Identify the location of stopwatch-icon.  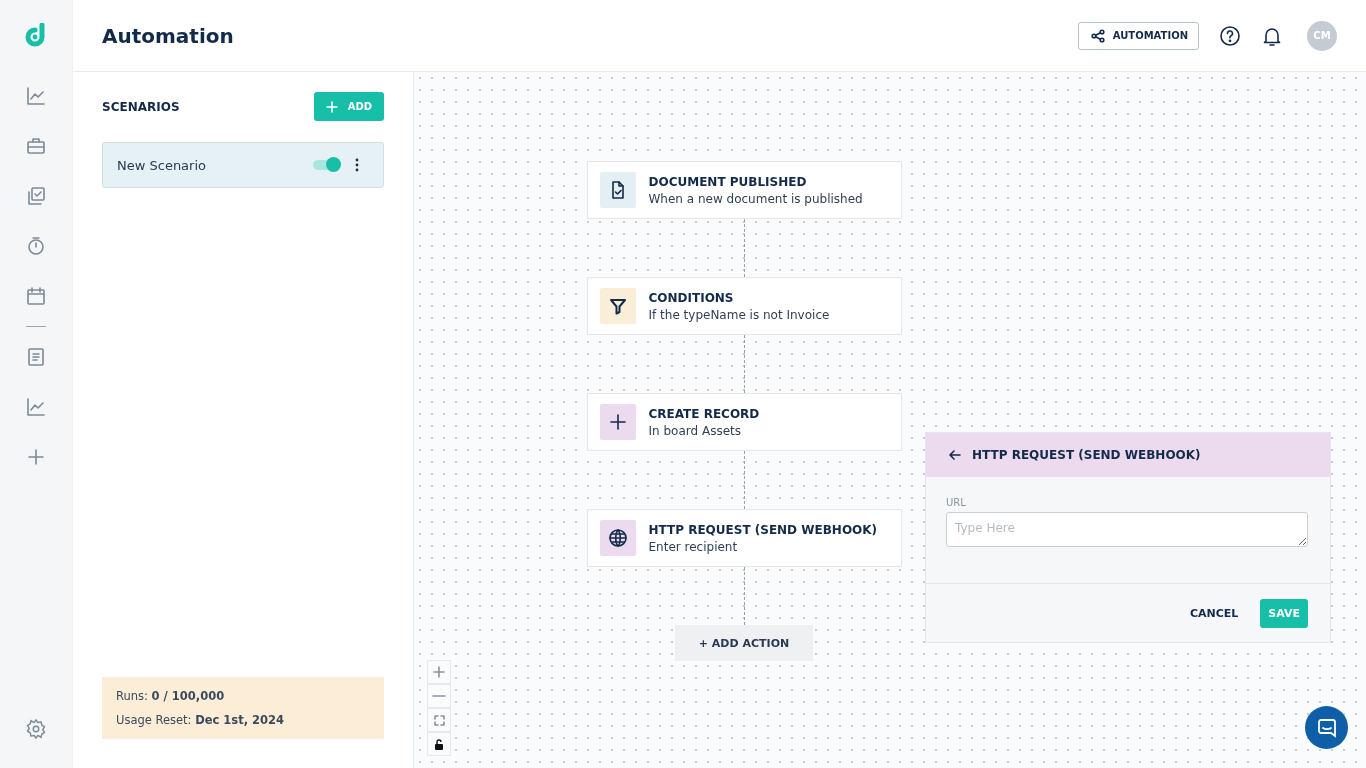
(36, 246).